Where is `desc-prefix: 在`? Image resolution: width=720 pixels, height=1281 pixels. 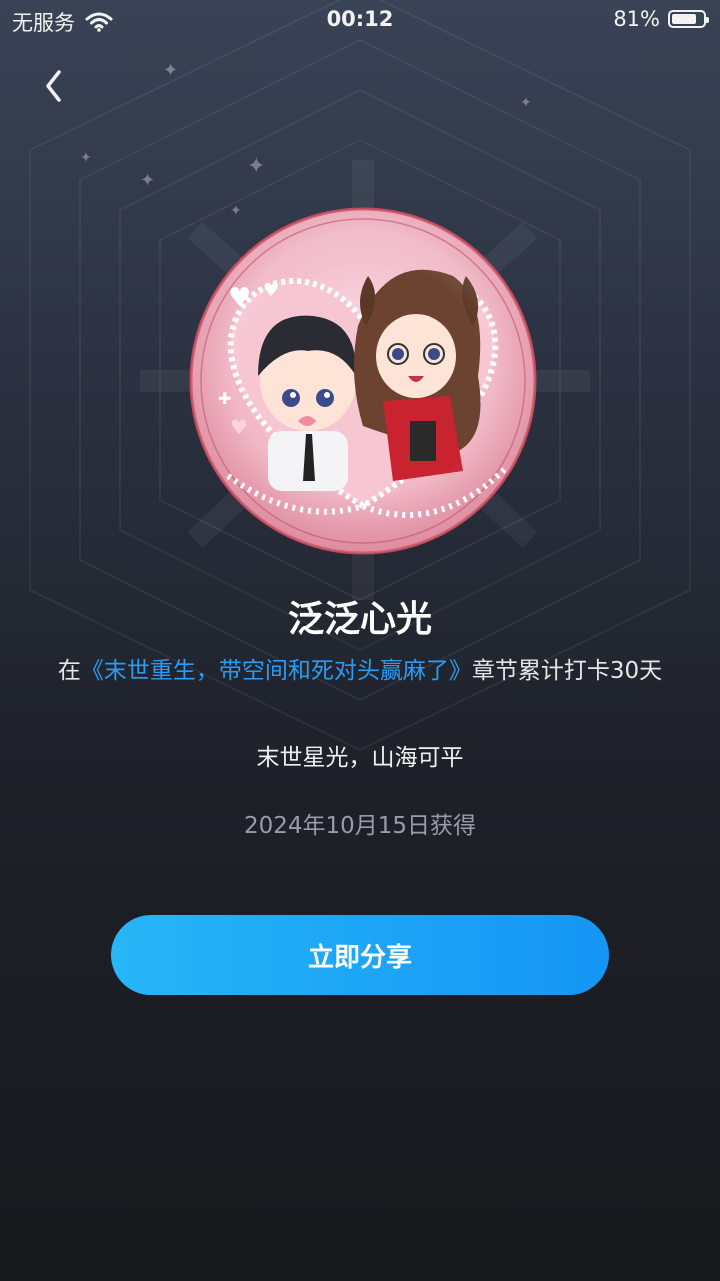 desc-prefix: 在 is located at coordinates (69, 671).